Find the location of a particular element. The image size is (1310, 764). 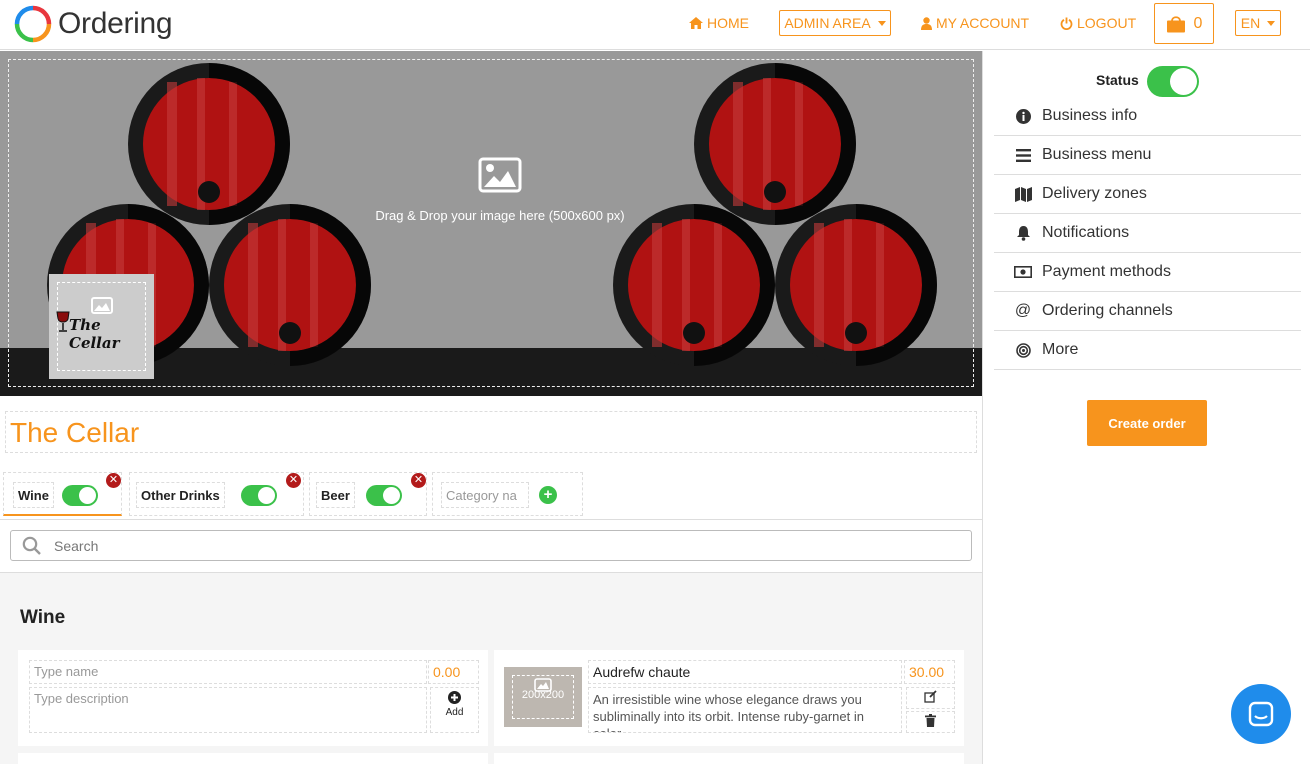

user-icon is located at coordinates (926, 23).